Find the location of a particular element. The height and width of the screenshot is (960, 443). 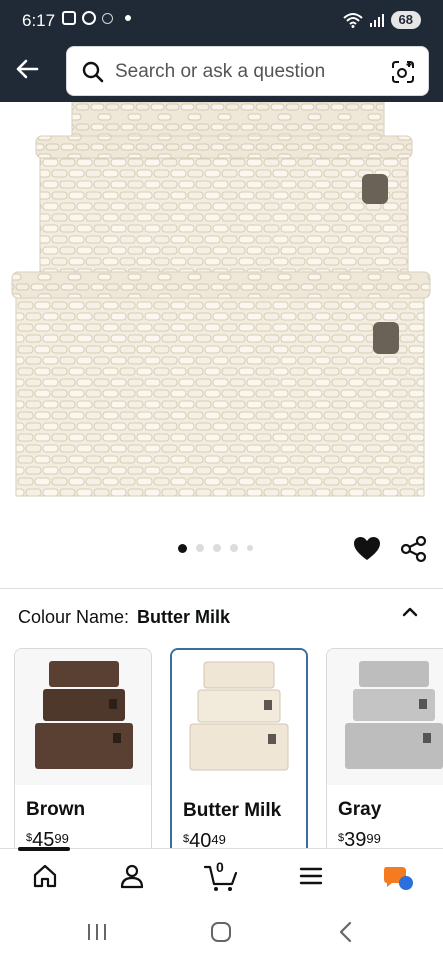

variant-card-brown: Brown $4599 is located at coordinates (83, 758).